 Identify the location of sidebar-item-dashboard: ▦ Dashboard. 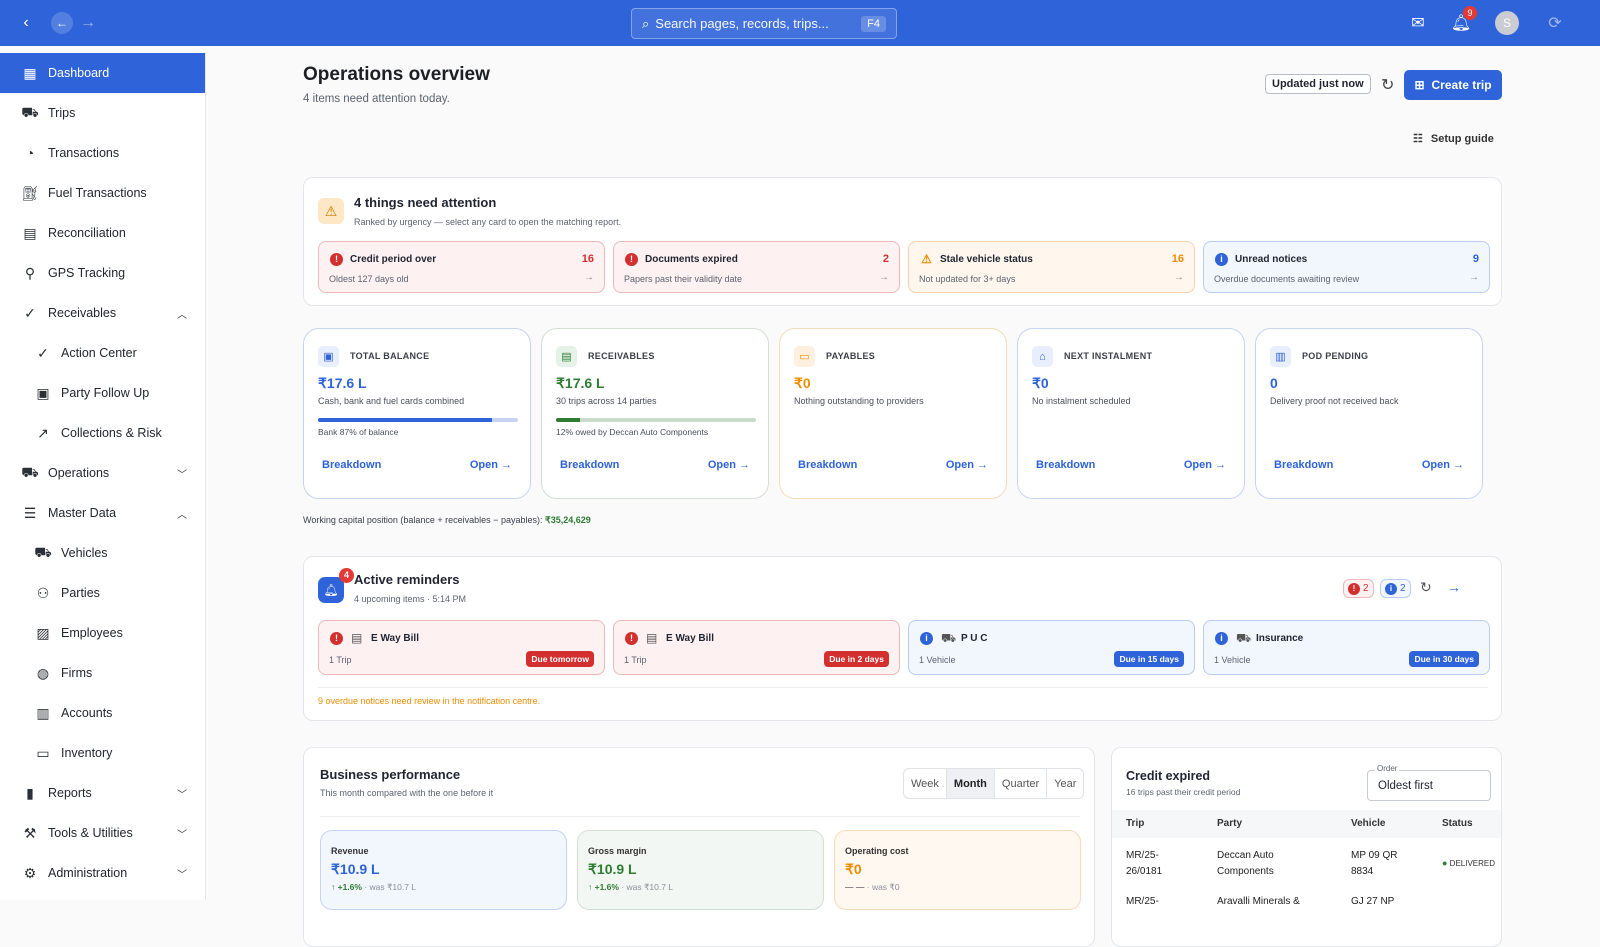
(102, 73).